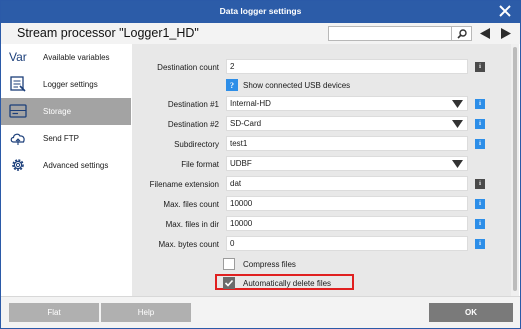  Describe the element at coordinates (269, 264) in the screenshot. I see `compress-files-label: Compress files` at that location.